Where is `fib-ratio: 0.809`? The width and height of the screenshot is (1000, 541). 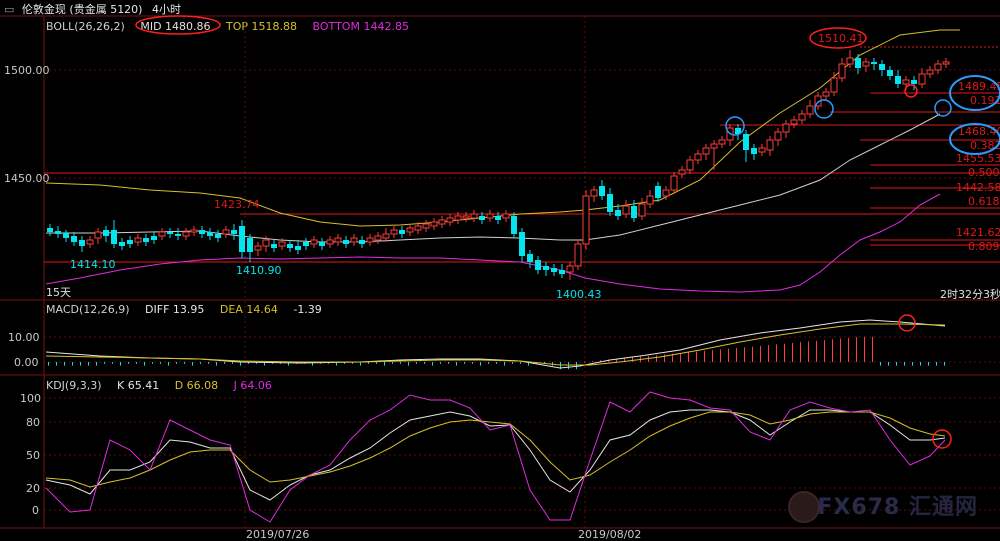 fib-ratio: 0.809 is located at coordinates (984, 246).